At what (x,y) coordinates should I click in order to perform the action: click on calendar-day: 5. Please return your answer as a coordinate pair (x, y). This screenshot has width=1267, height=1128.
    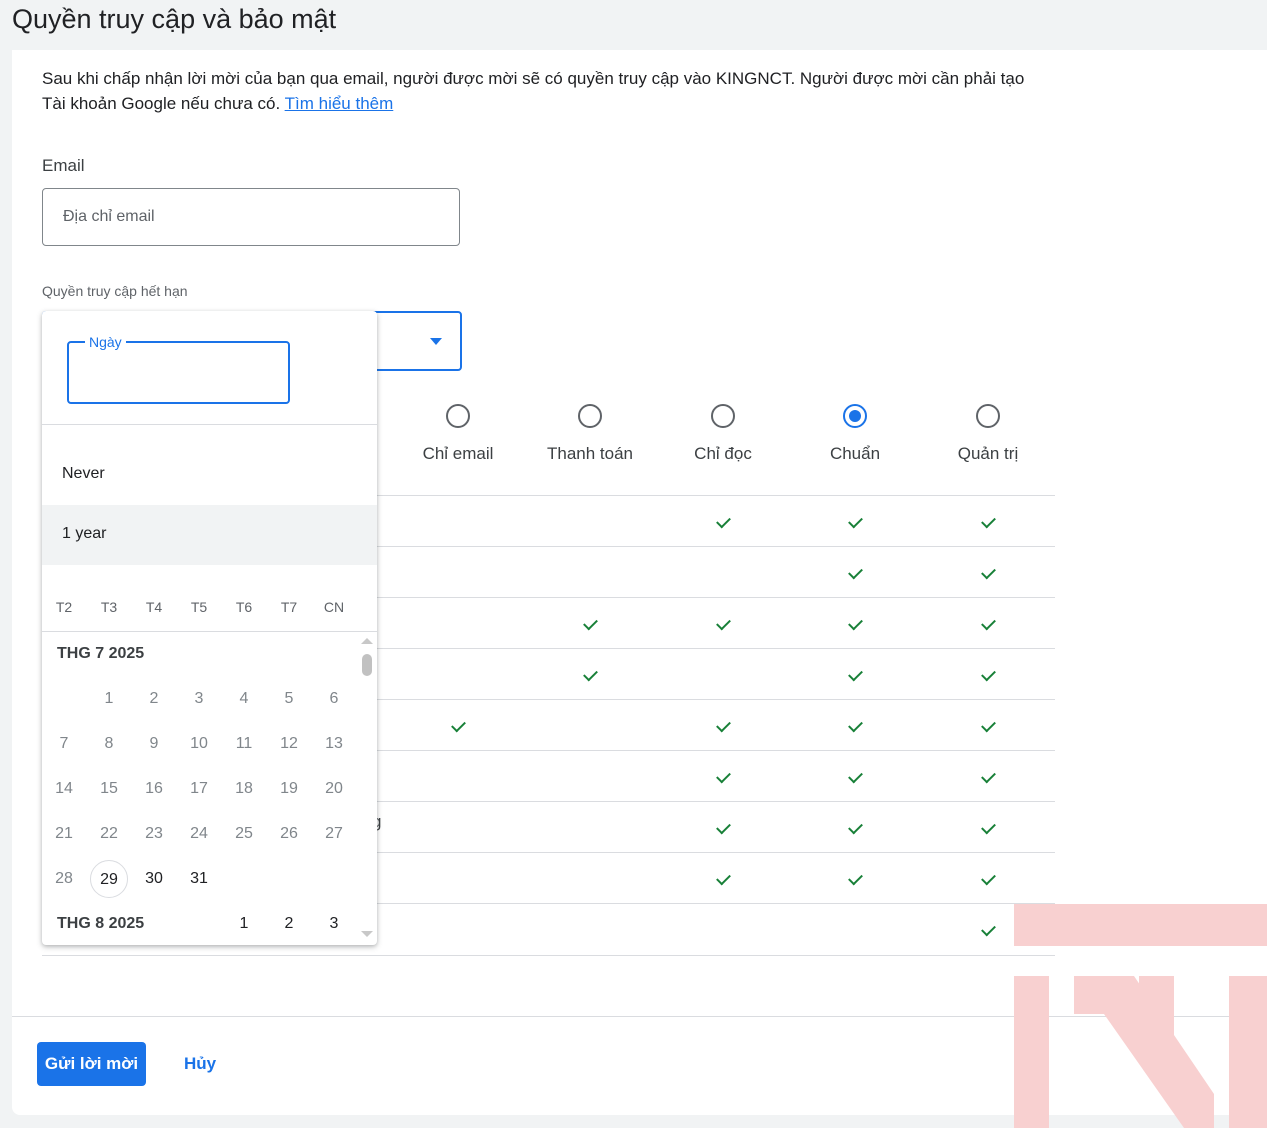
    Looking at the image, I should click on (289, 698).